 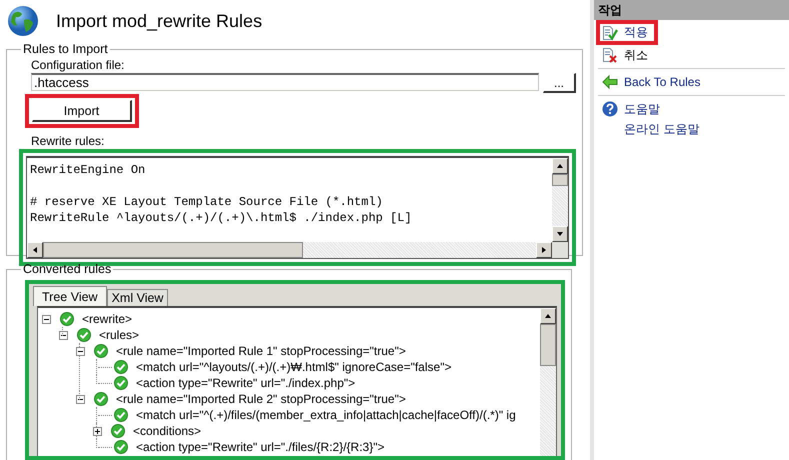 What do you see at coordinates (662, 129) in the screenshot?
I see `action-link: 온라인 도움말` at bounding box center [662, 129].